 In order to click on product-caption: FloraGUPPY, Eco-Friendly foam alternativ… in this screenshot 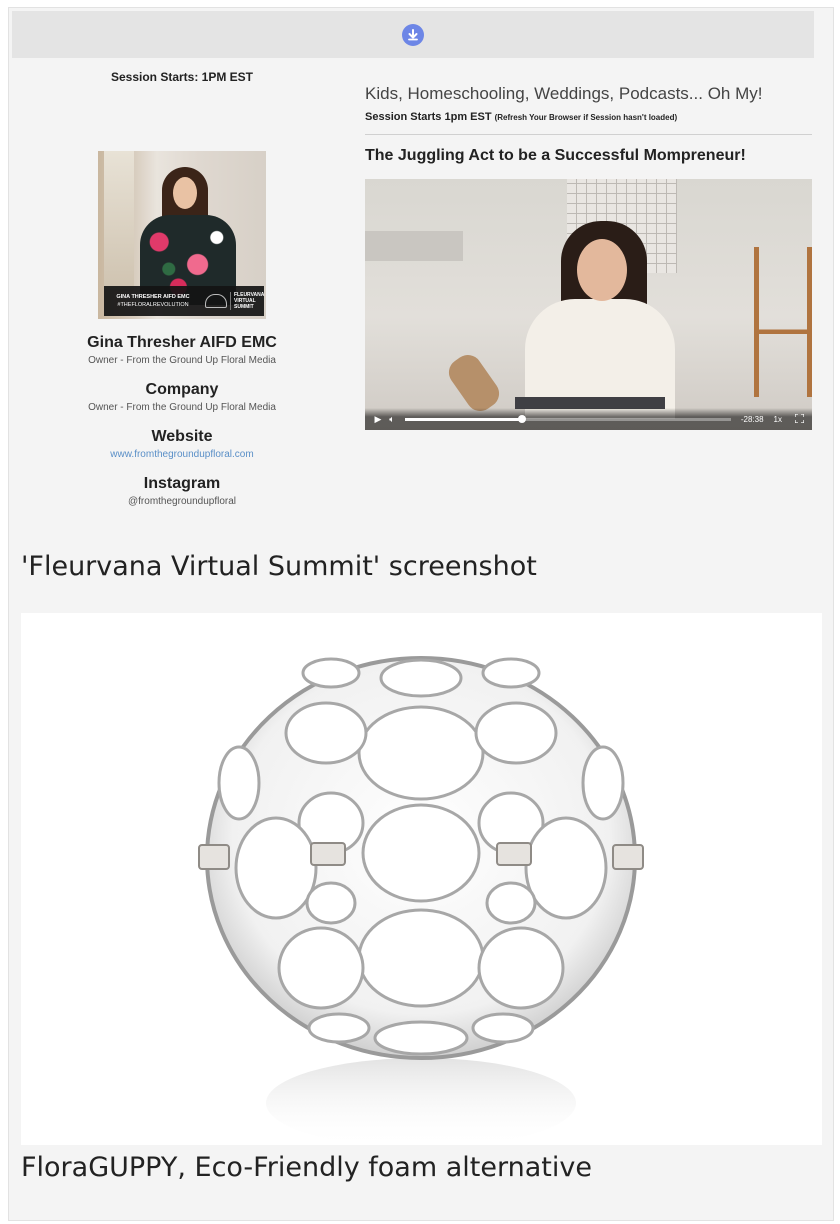, I will do `click(306, 1167)`.